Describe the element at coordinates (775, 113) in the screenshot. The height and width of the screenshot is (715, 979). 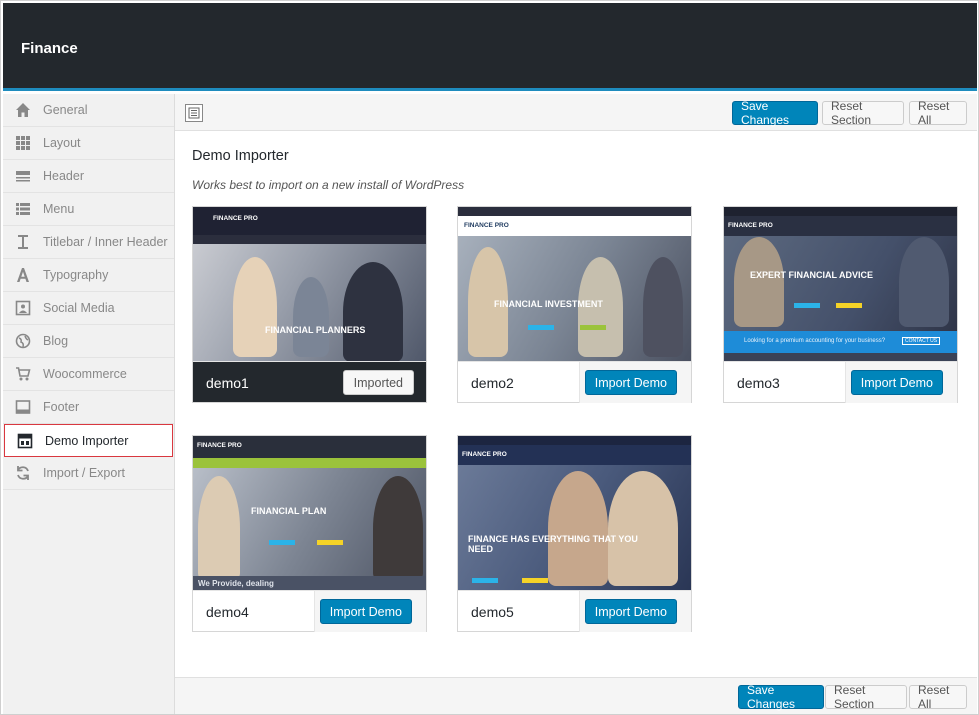
I see `save-changes-button: Save Changes` at that location.